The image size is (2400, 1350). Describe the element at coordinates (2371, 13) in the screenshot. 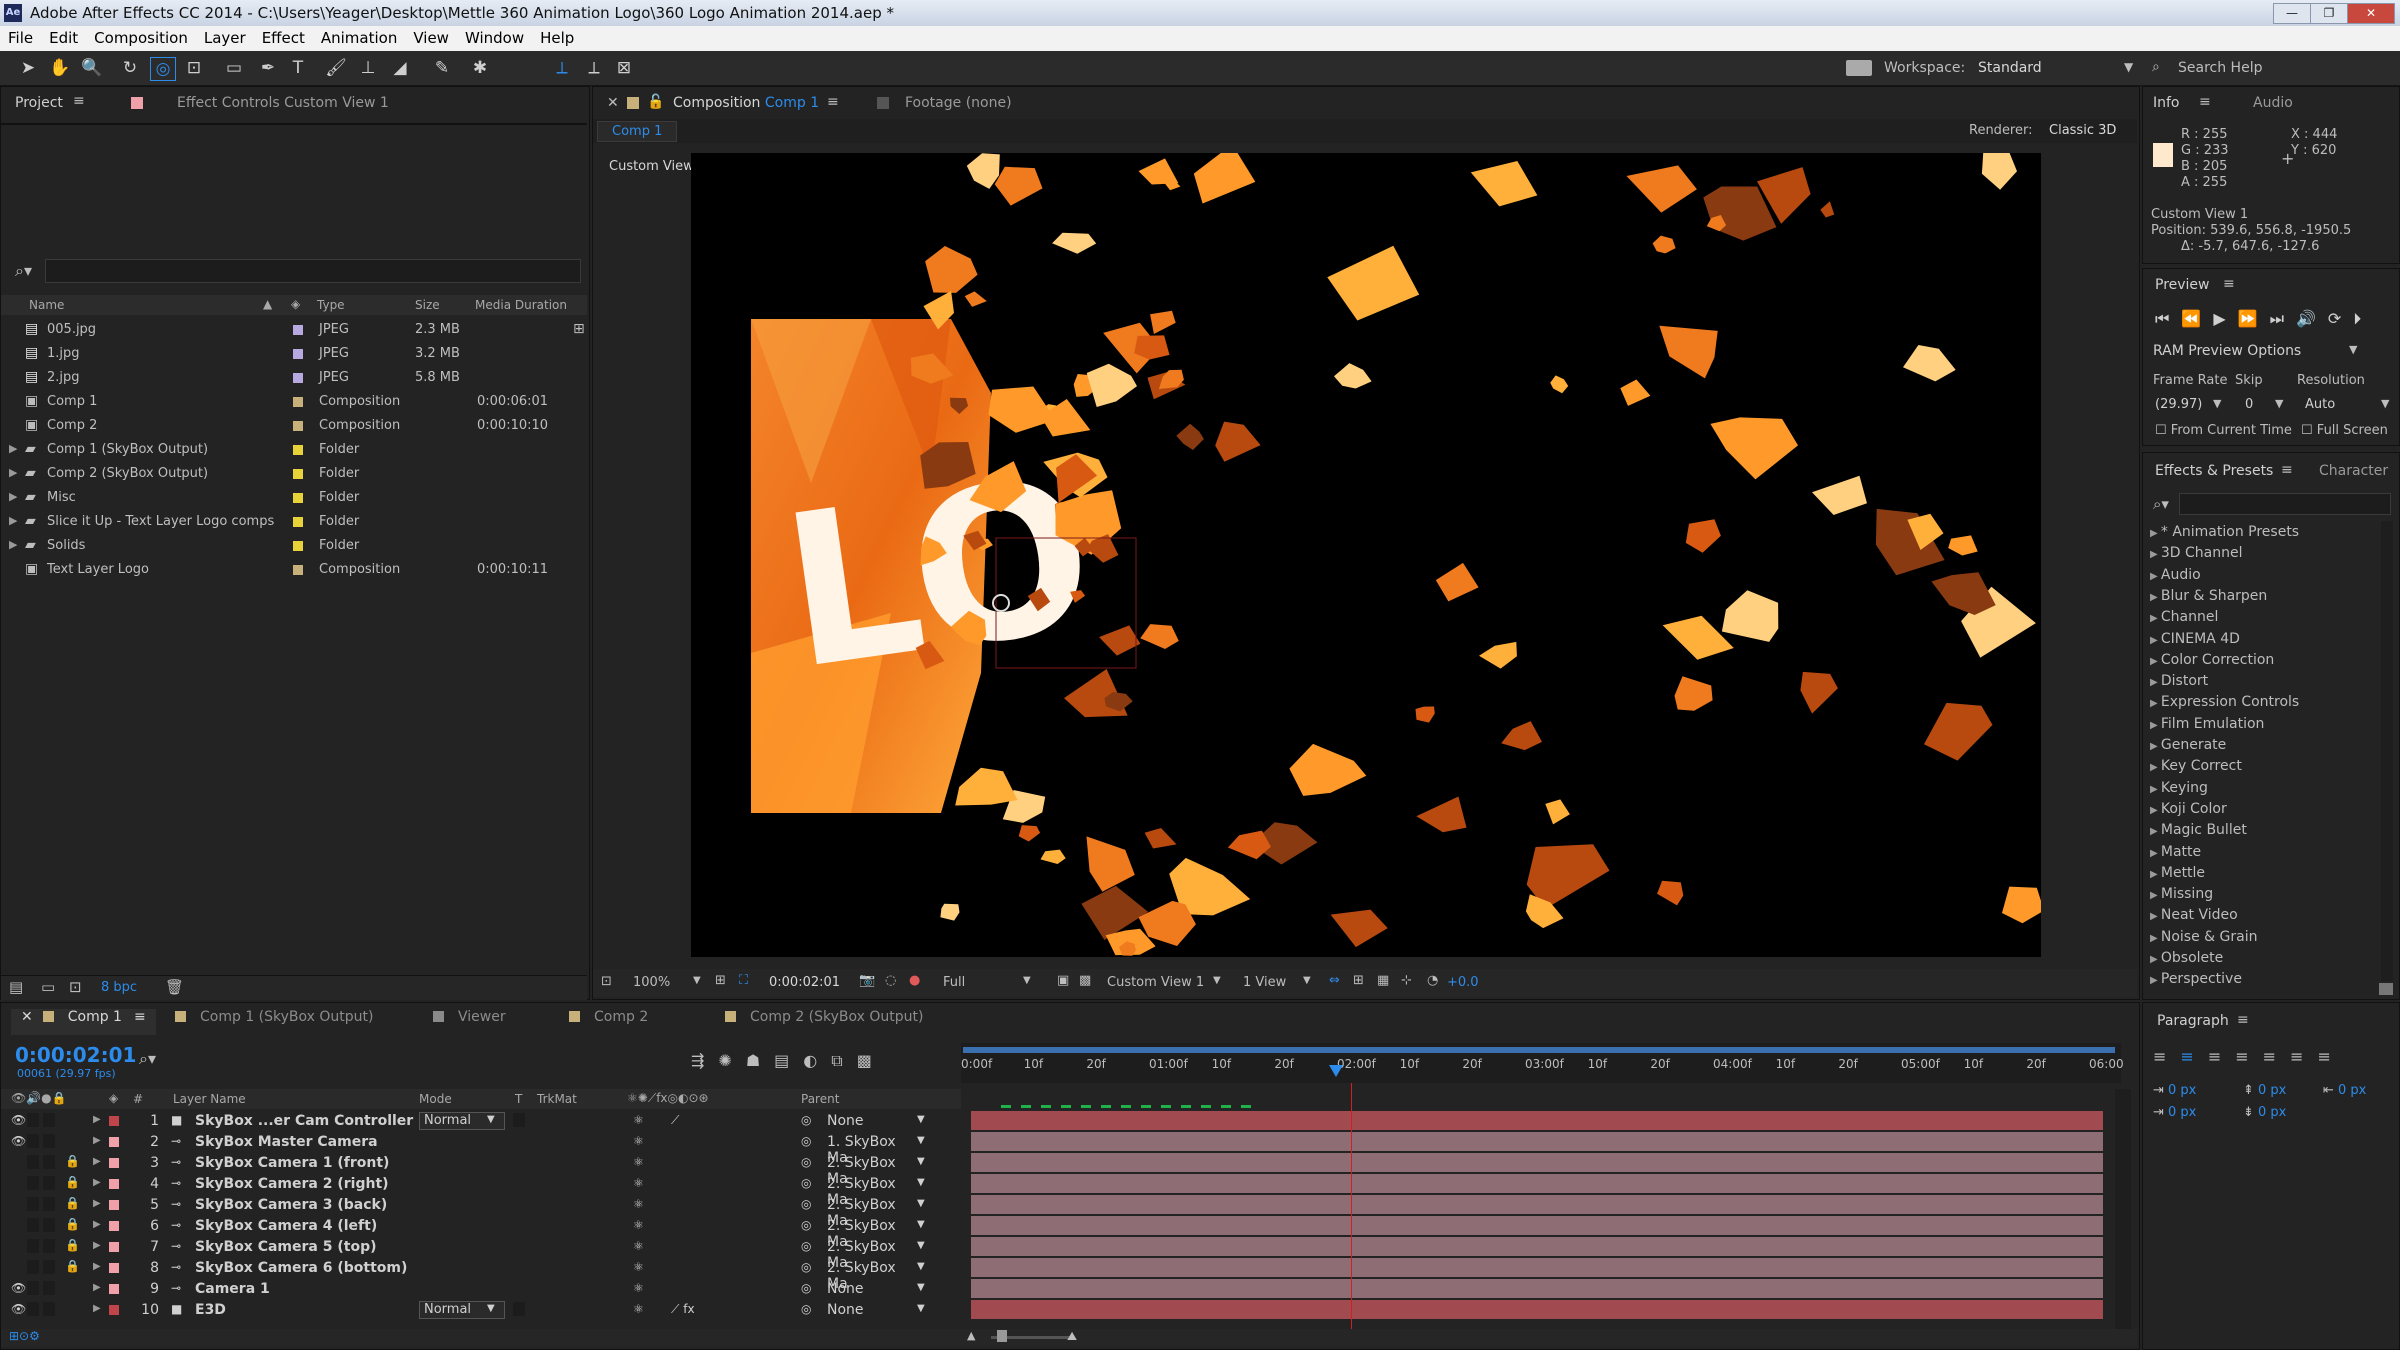

I see `close-window-button: ✕` at that location.